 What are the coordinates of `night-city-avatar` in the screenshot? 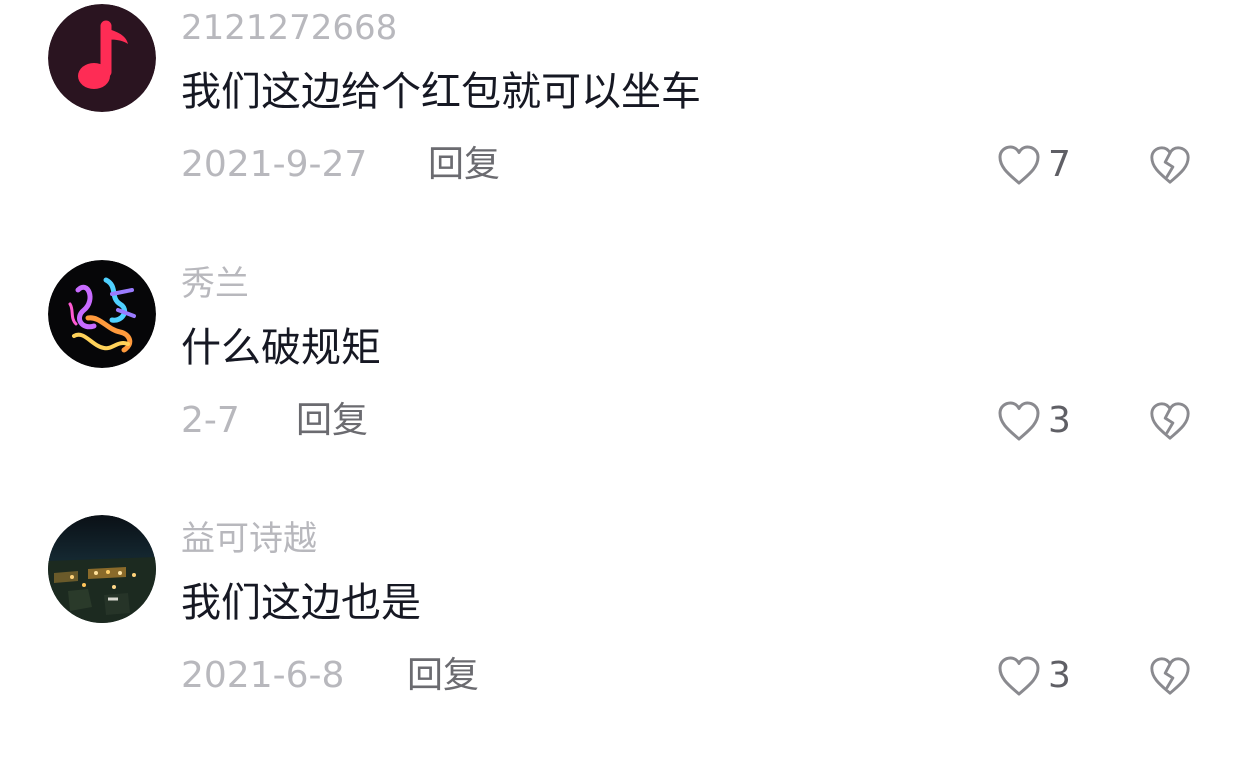 It's located at (102, 569).